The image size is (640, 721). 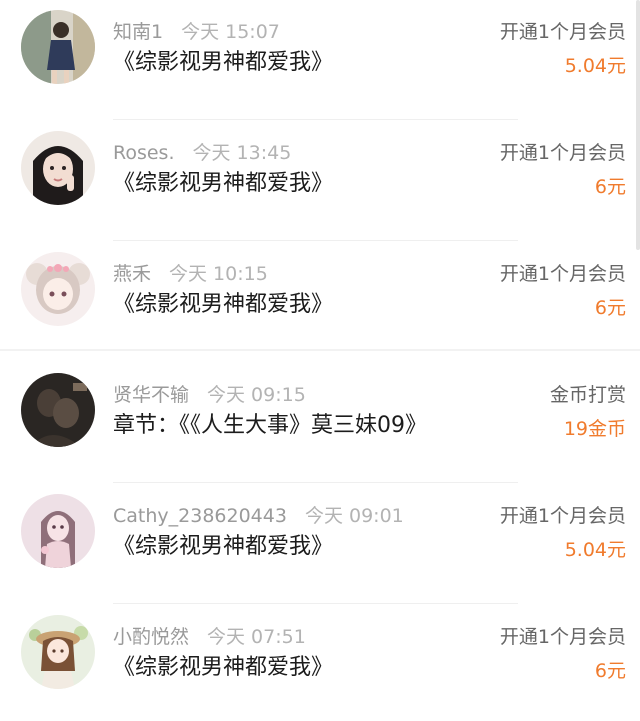 What do you see at coordinates (200, 516) in the screenshot?
I see `user-name: Cathy_238620443` at bounding box center [200, 516].